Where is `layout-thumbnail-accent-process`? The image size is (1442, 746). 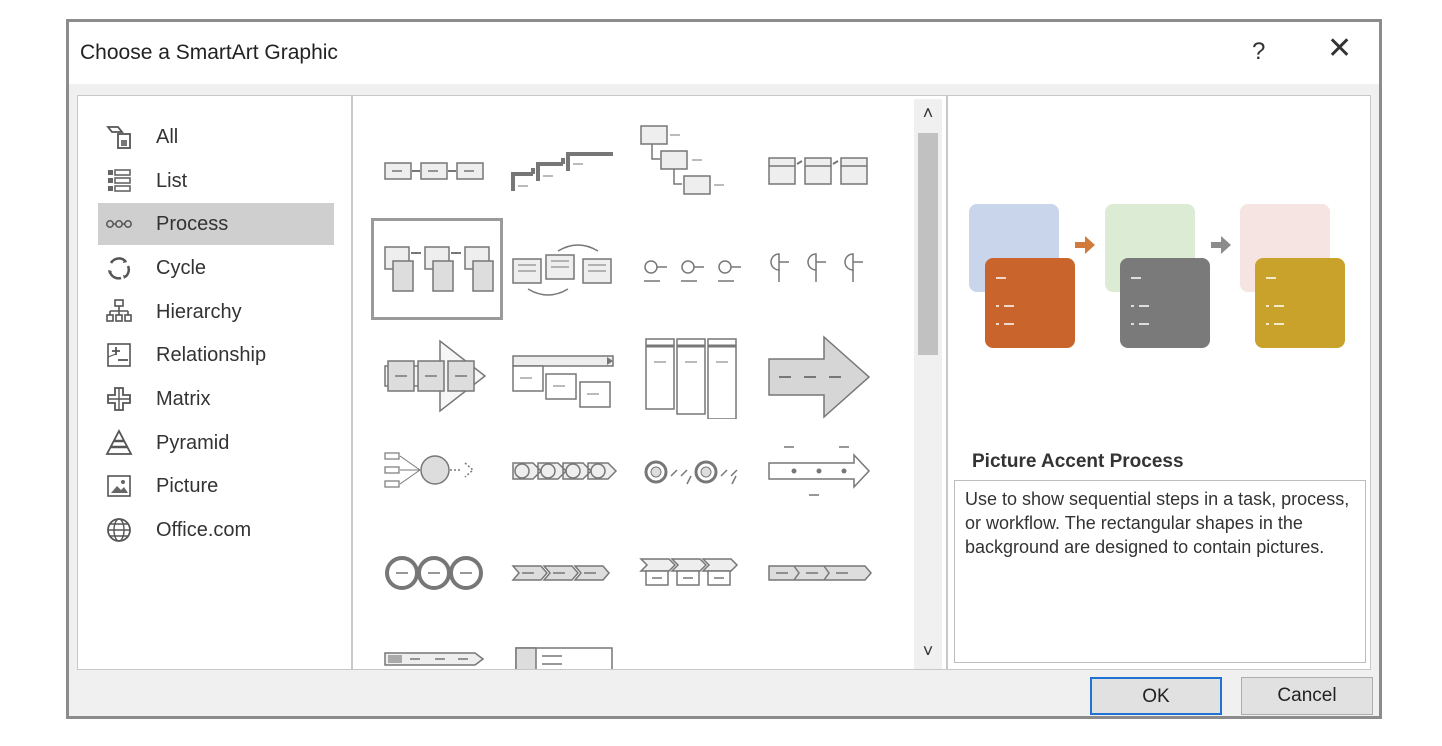 layout-thumbnail-accent-process is located at coordinates (819, 171).